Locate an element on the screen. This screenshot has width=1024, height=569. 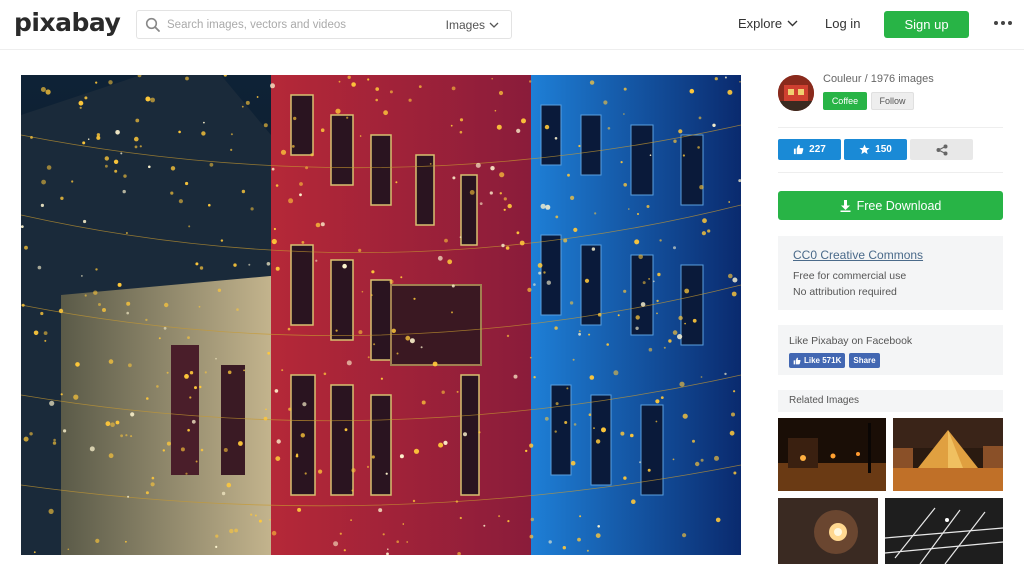
star-icon is located at coordinates (864, 149).